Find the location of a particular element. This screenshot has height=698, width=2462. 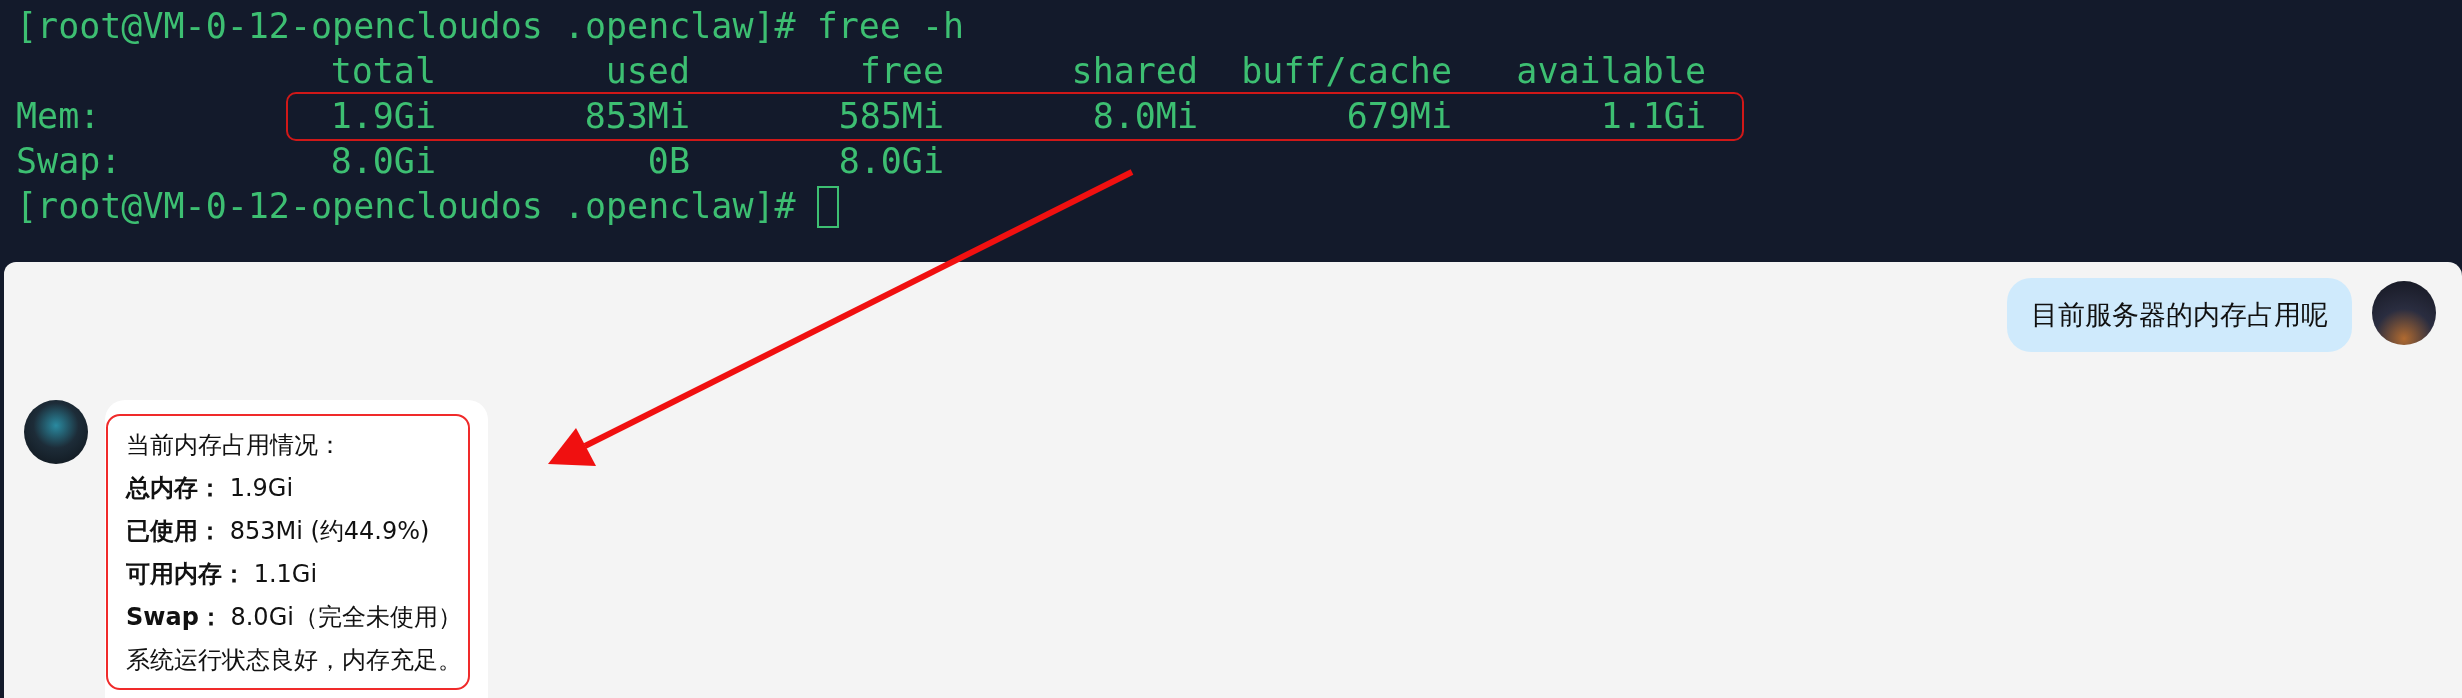

column-header: buff/cache is located at coordinates (1346, 71).